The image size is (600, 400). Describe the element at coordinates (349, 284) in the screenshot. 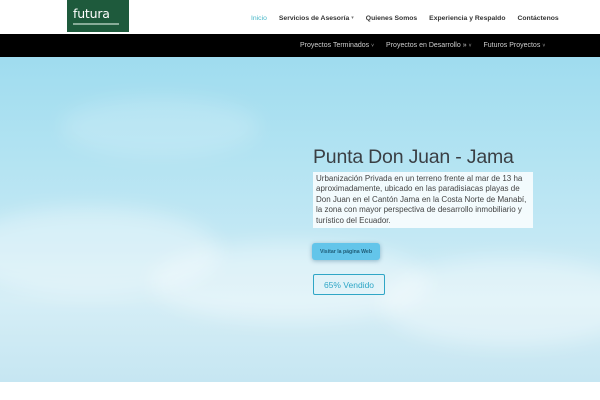

I see `sold-percentage-badge: 65% Vendido` at that location.